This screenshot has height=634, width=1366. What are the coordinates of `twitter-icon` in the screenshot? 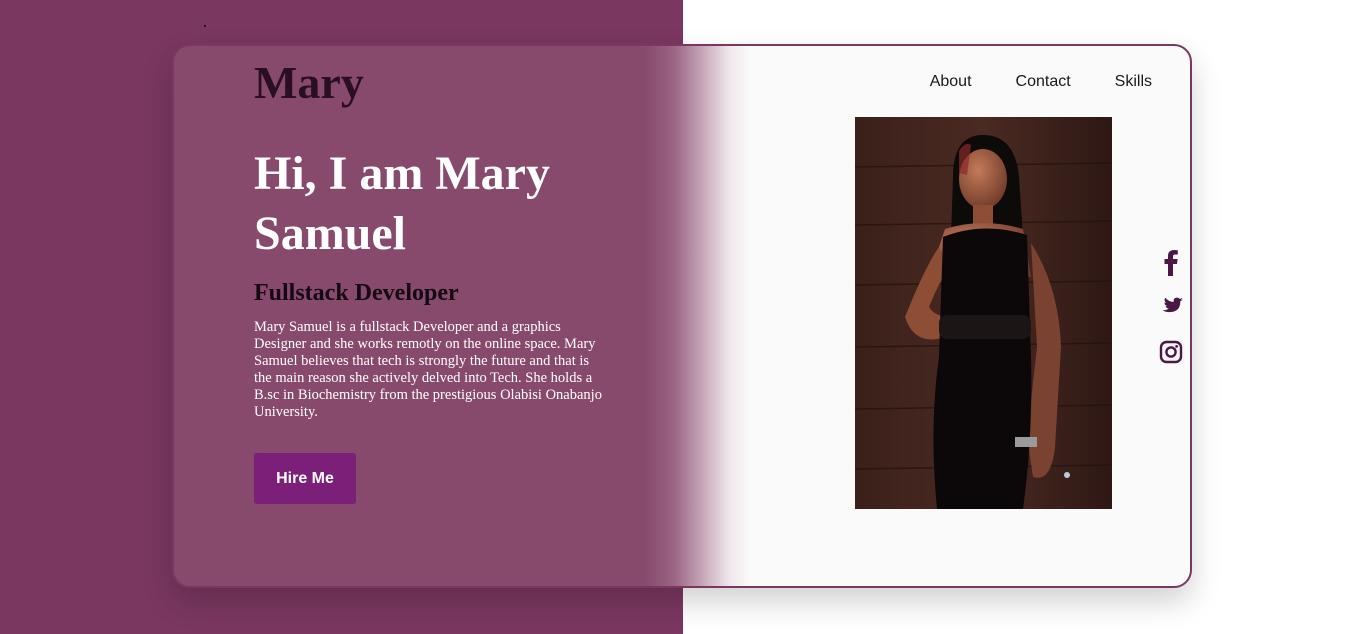 It's located at (1171, 307).